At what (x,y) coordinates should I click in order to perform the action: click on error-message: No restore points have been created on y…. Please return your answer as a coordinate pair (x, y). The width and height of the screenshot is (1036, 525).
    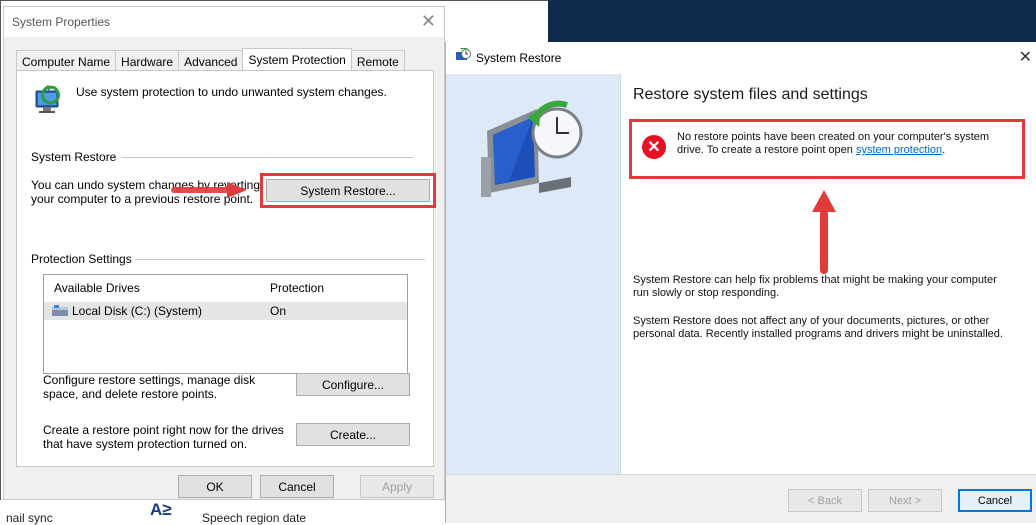
    Looking at the image, I should click on (847, 144).